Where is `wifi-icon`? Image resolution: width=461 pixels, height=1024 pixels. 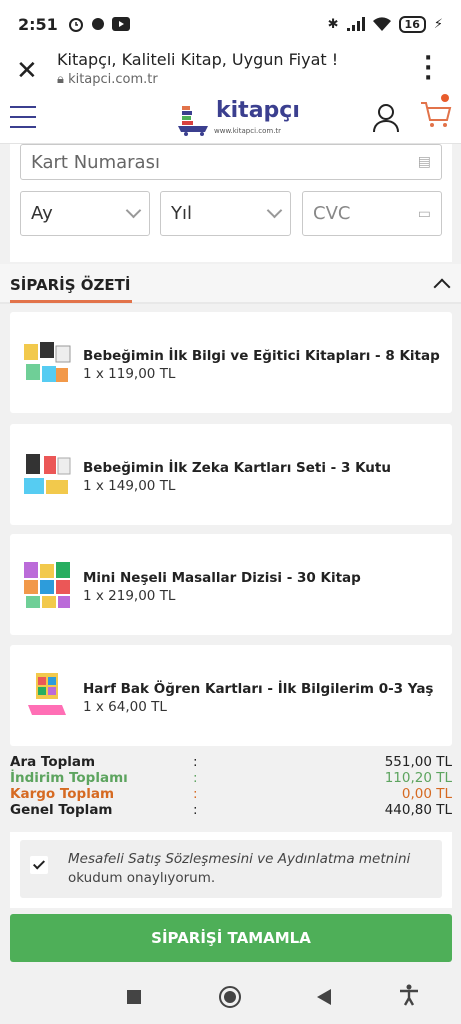
wifi-icon is located at coordinates (381, 24).